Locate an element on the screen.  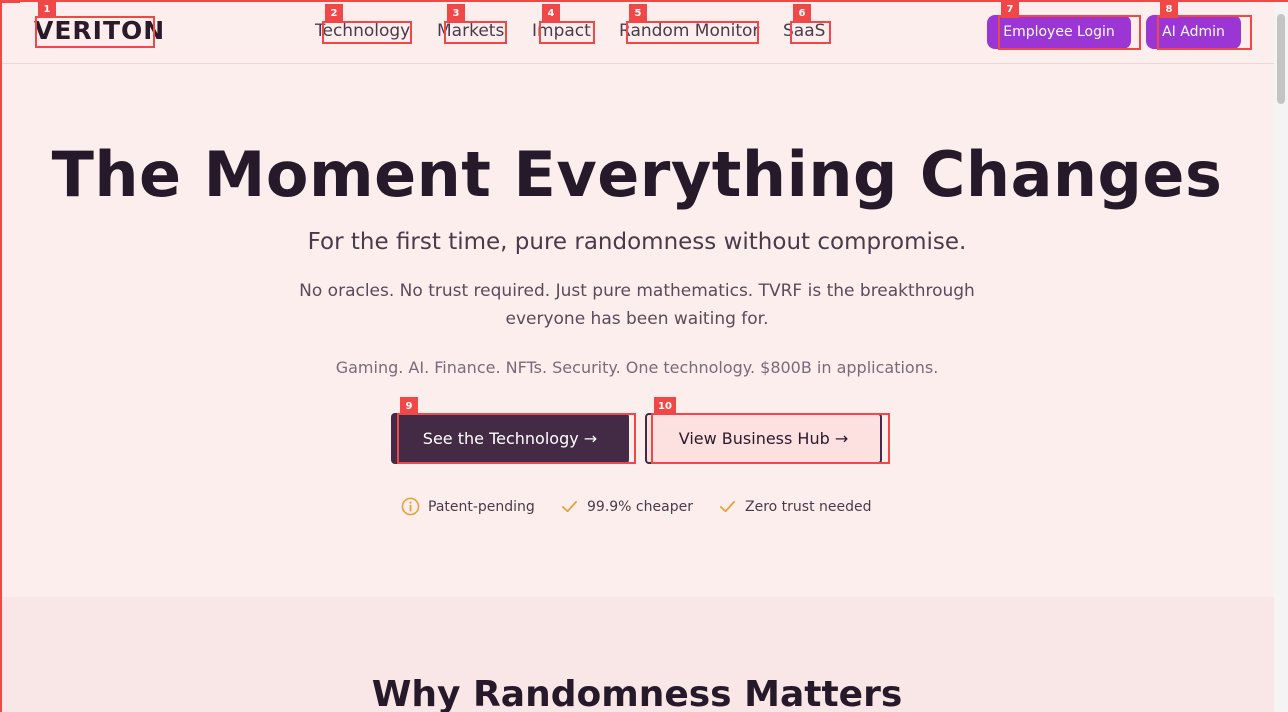
overlay-tag-markets: 3 is located at coordinates (456, 13).